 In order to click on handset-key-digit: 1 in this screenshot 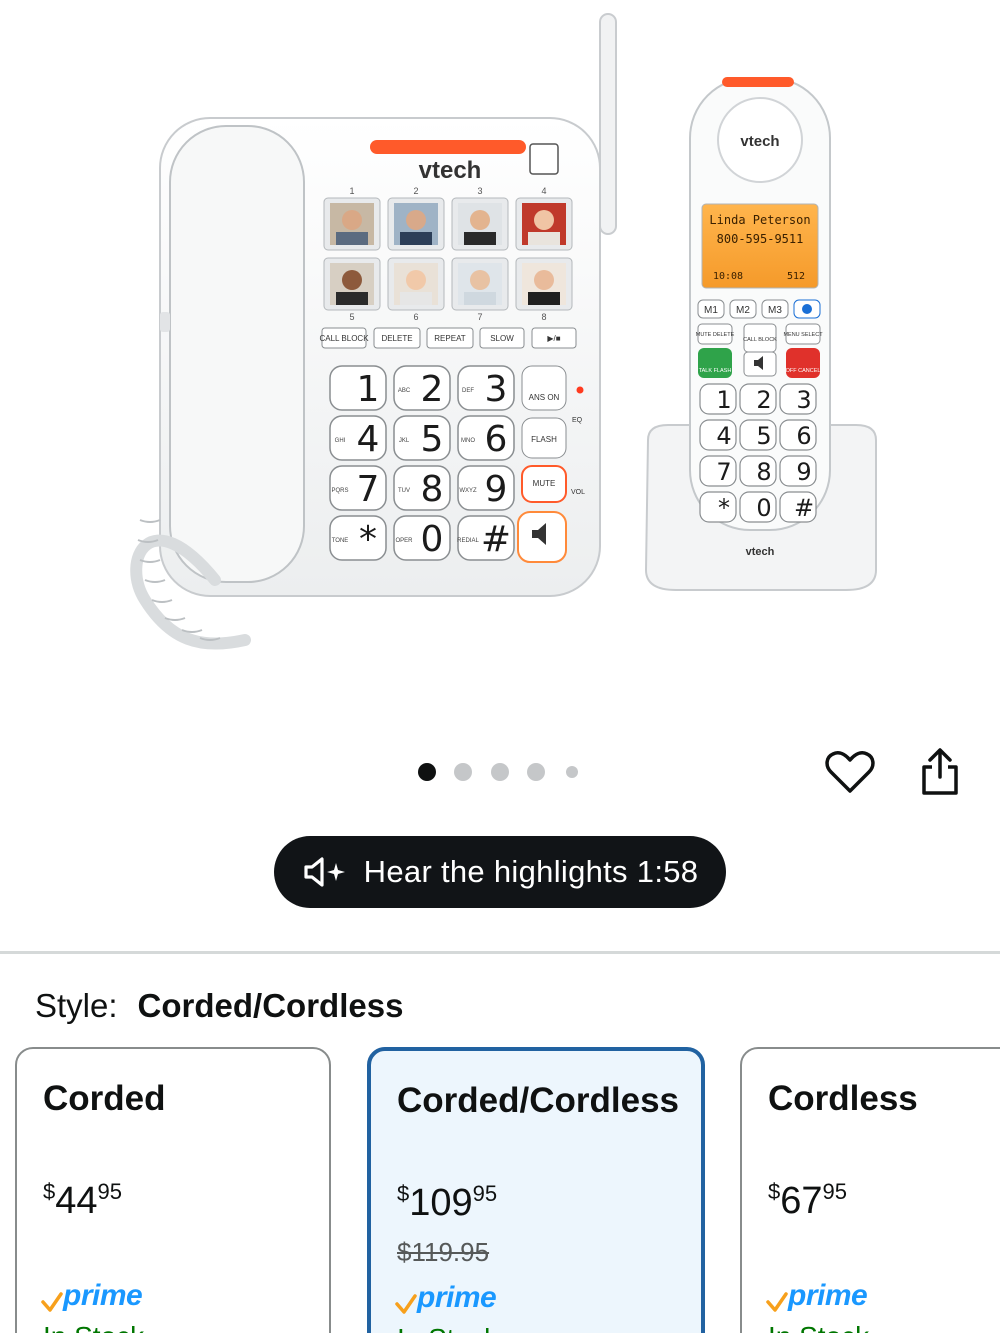, I will do `click(723, 400)`.